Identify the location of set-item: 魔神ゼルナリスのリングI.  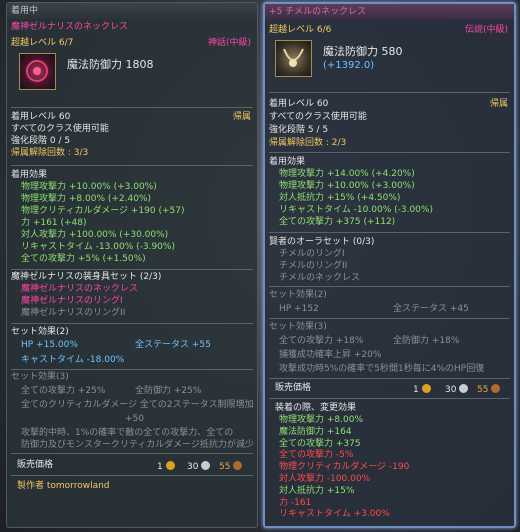
(72, 301).